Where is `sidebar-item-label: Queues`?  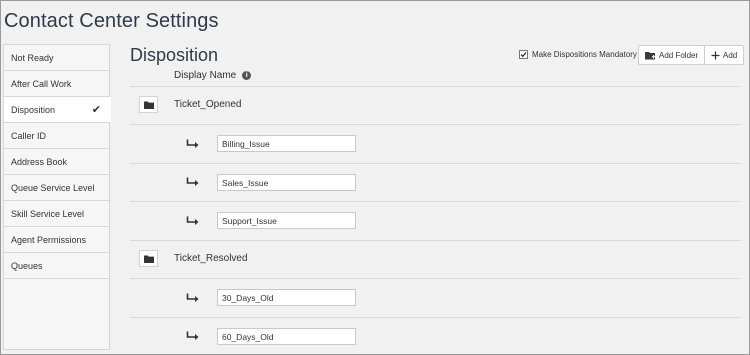
sidebar-item-label: Queues is located at coordinates (27, 266).